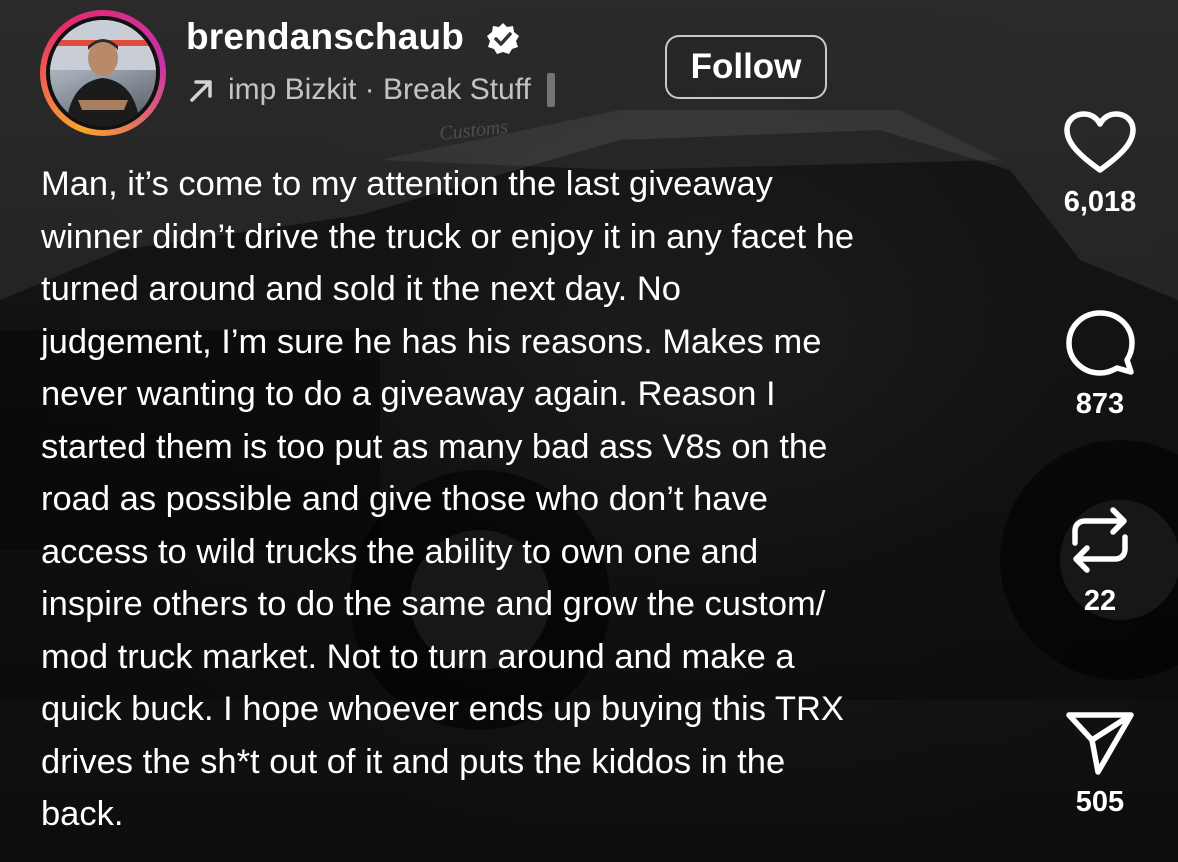 This screenshot has height=862, width=1178. What do you see at coordinates (379, 89) in the screenshot?
I see `audio-track-label: imp Bizkit · Break Stuff` at bounding box center [379, 89].